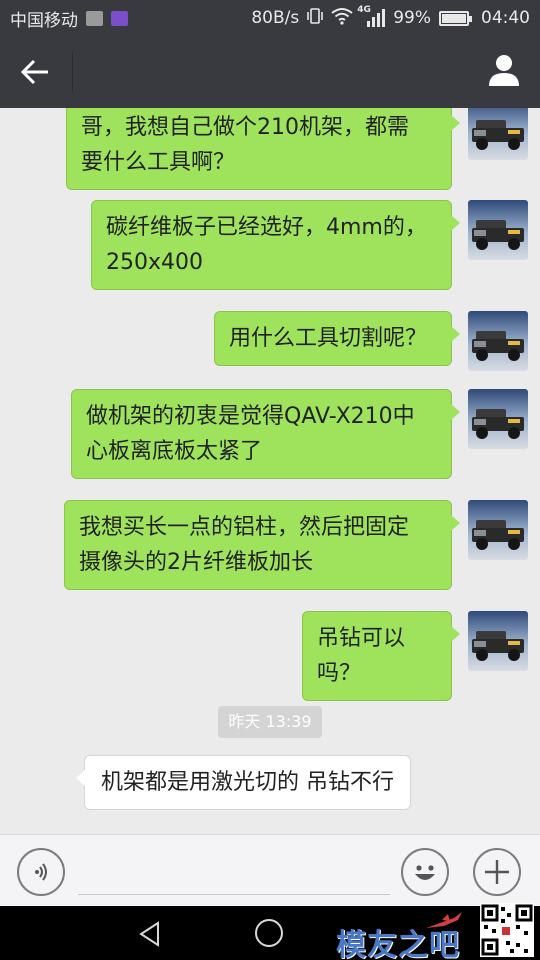 This screenshot has height=960, width=540. Describe the element at coordinates (361, 656) in the screenshot. I see `message-line: 吊钻可以吗？` at that location.